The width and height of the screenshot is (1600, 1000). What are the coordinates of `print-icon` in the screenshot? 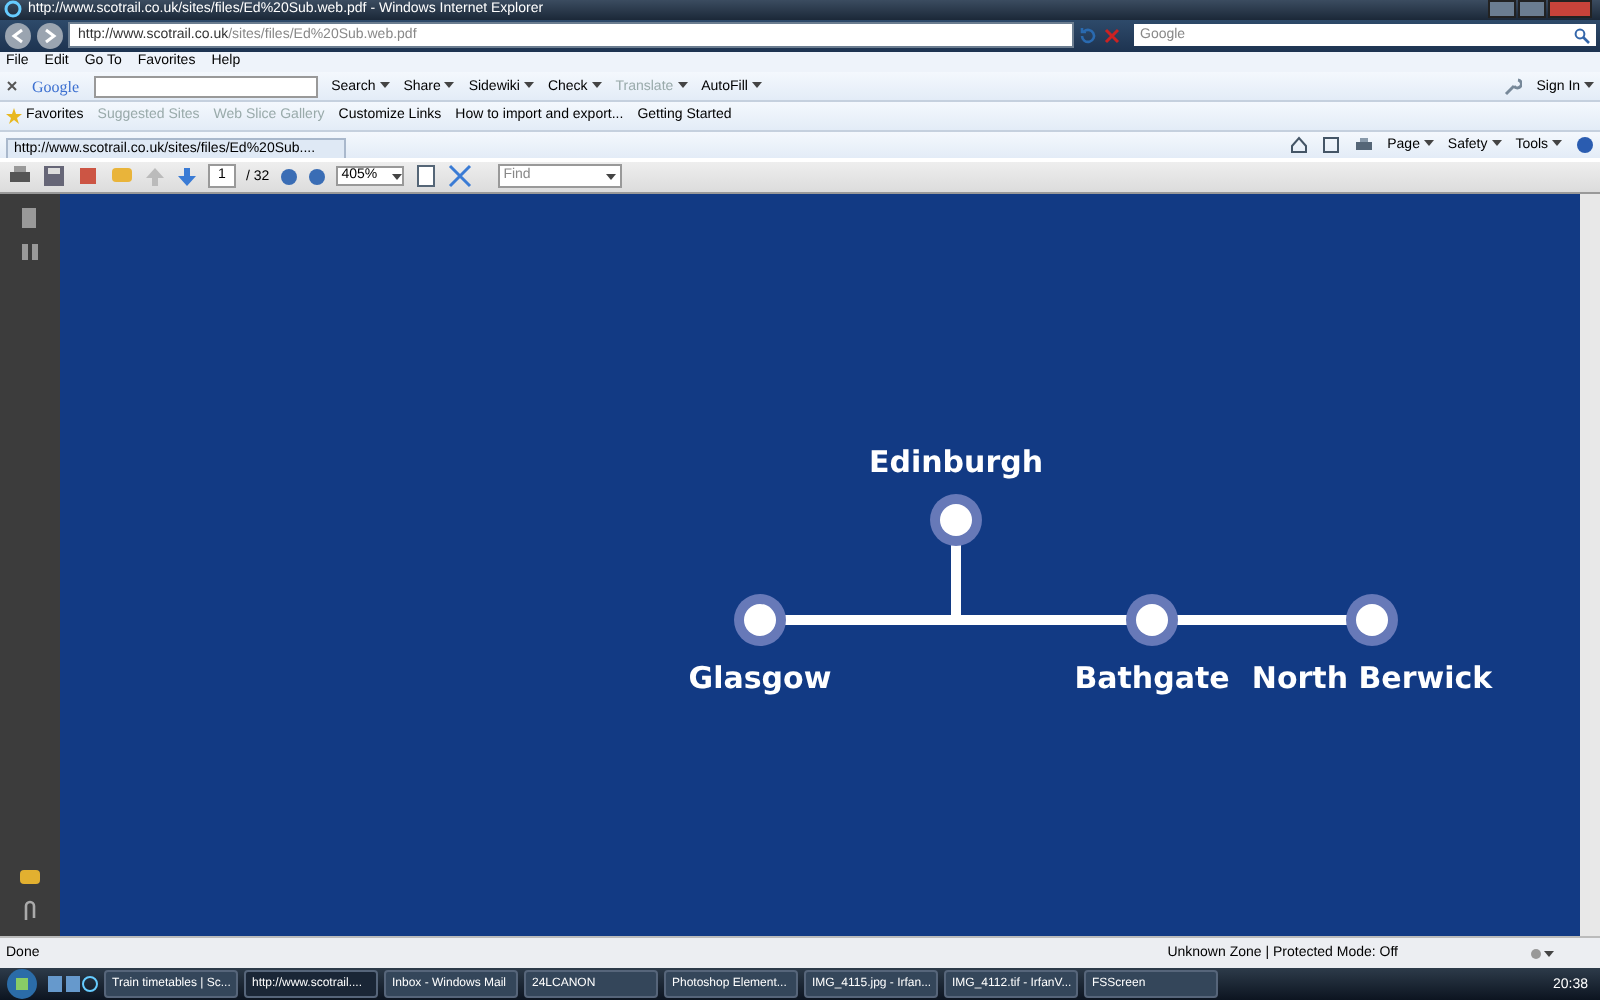 It's located at (1363, 144).